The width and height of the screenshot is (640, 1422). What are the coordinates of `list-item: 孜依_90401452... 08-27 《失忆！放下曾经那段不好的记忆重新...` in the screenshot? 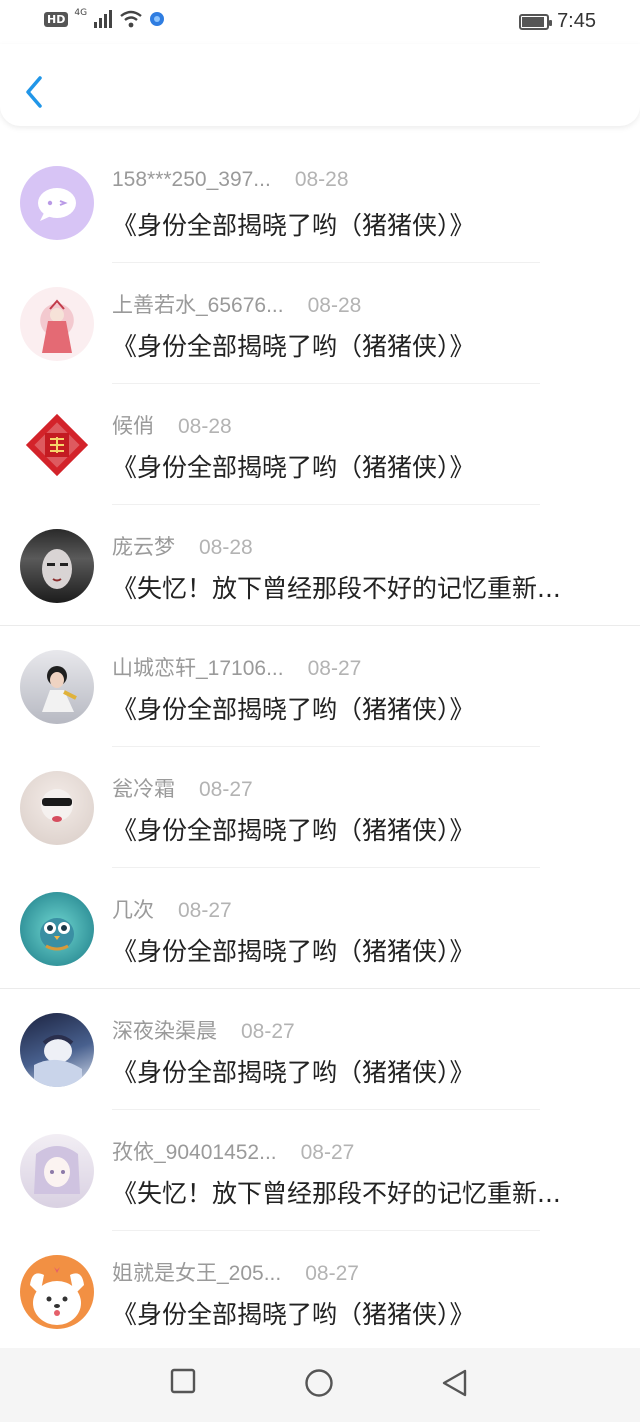 It's located at (320, 1170).